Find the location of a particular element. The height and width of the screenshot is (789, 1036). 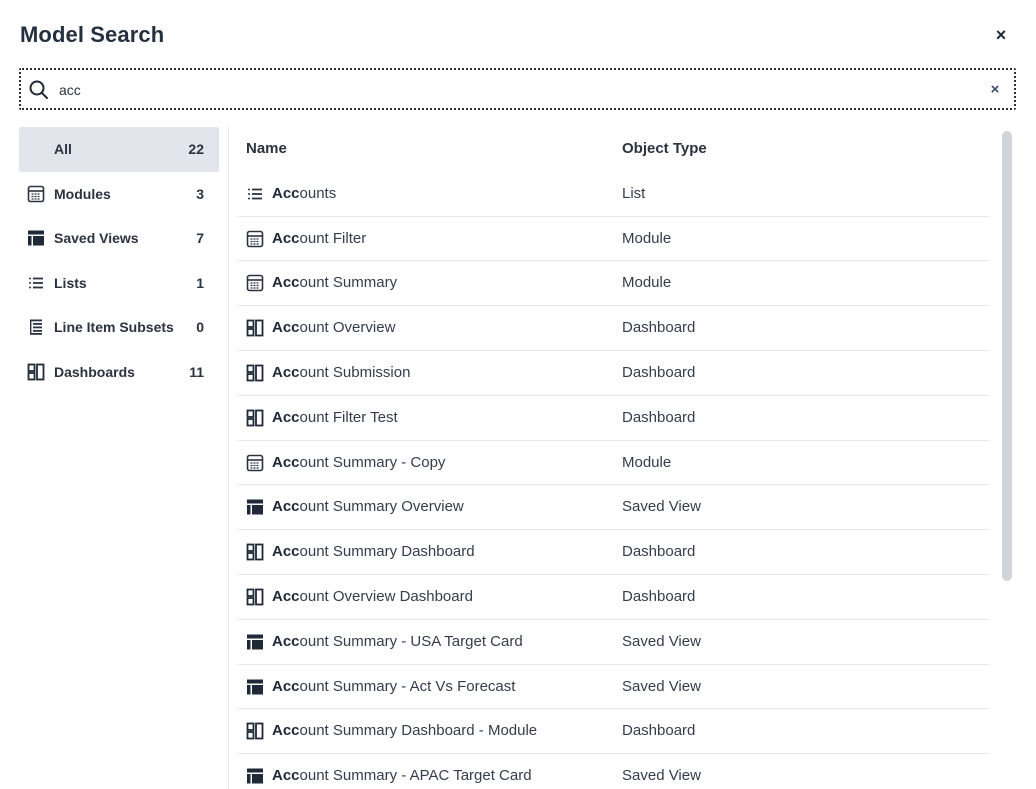

table-row: Account Summary - Copy Module is located at coordinates (614, 463).